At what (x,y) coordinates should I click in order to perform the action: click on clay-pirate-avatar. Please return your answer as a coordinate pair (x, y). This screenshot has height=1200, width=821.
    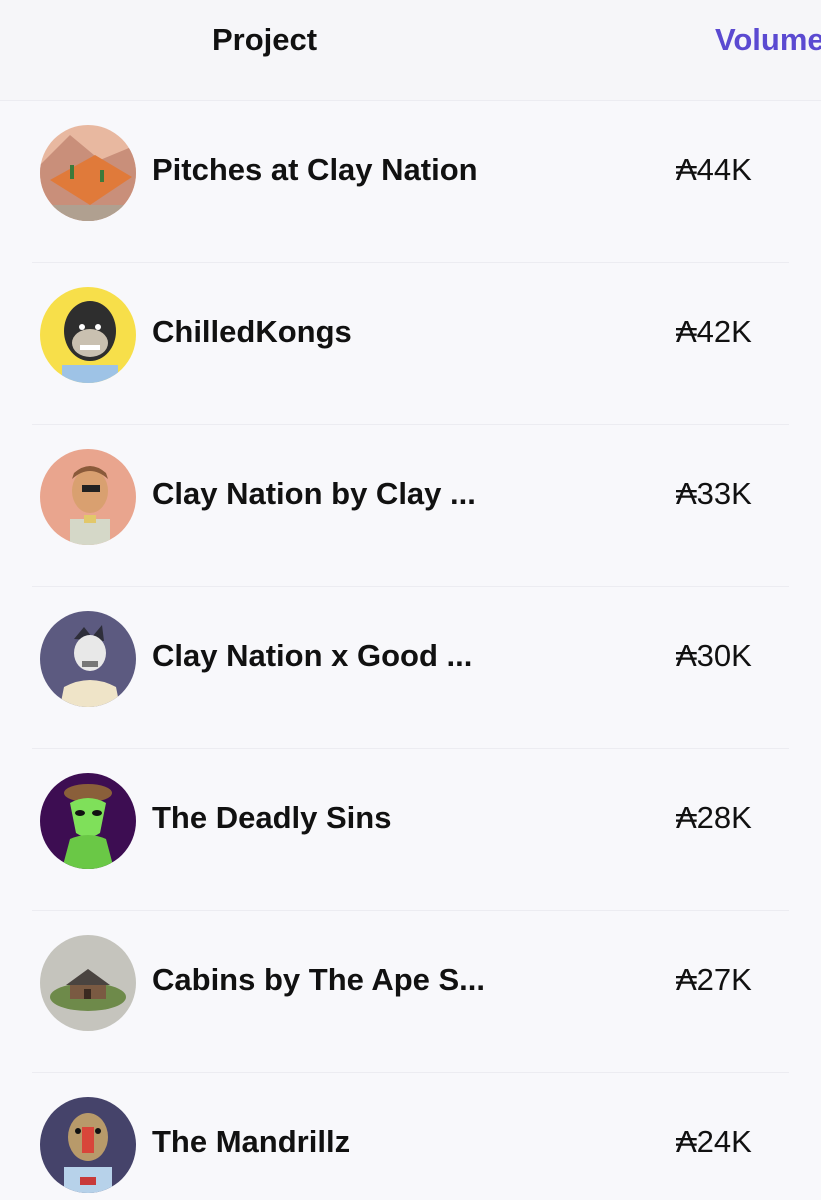
    Looking at the image, I should click on (88, 497).